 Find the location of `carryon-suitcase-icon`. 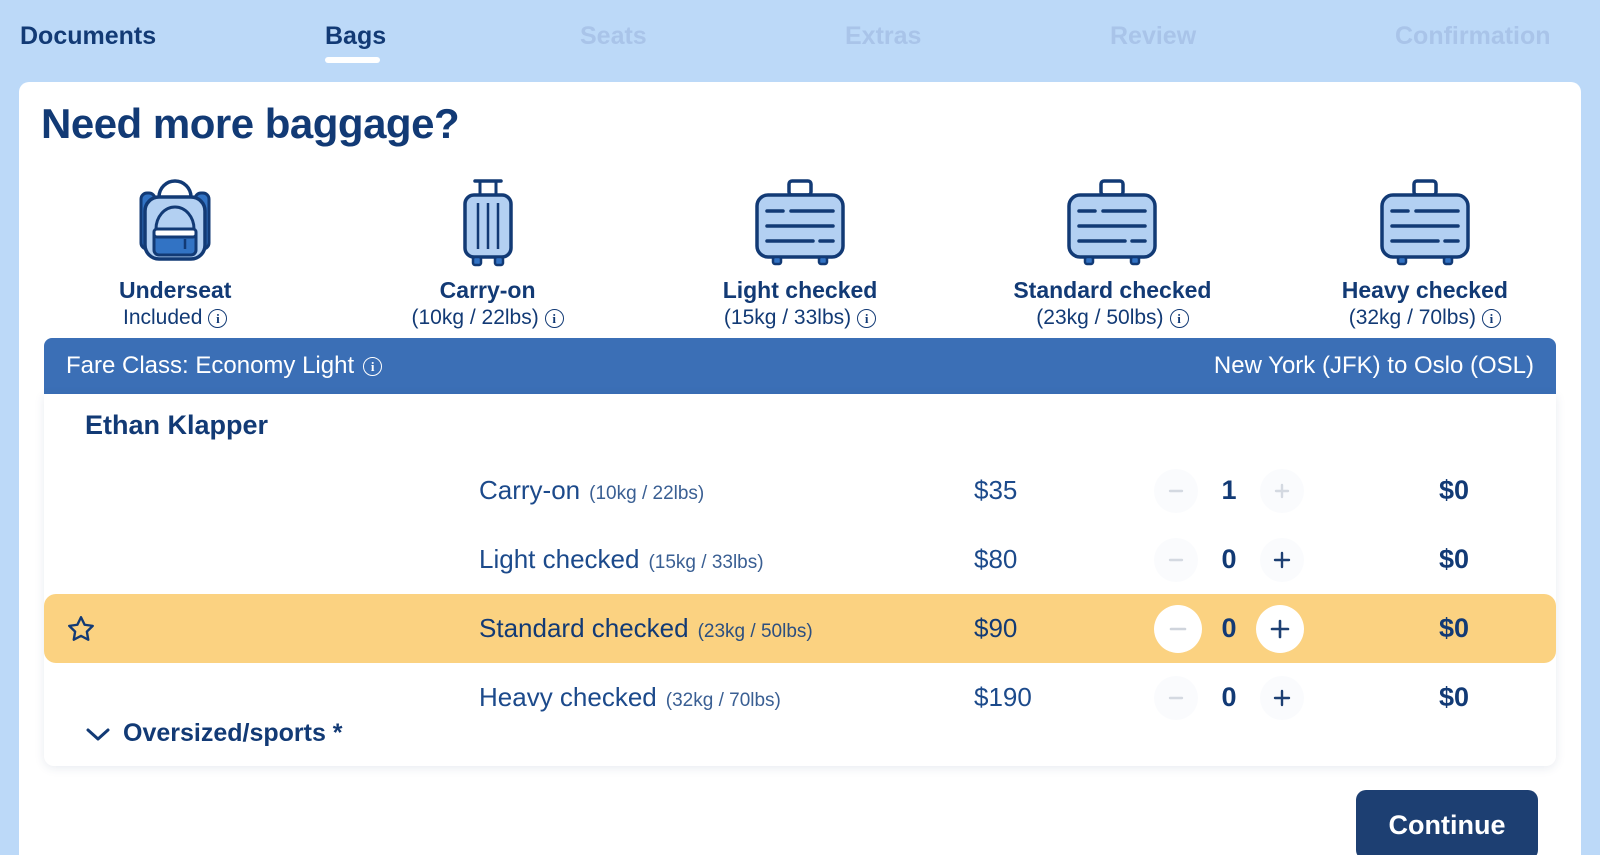

carryon-suitcase-icon is located at coordinates (488, 219).